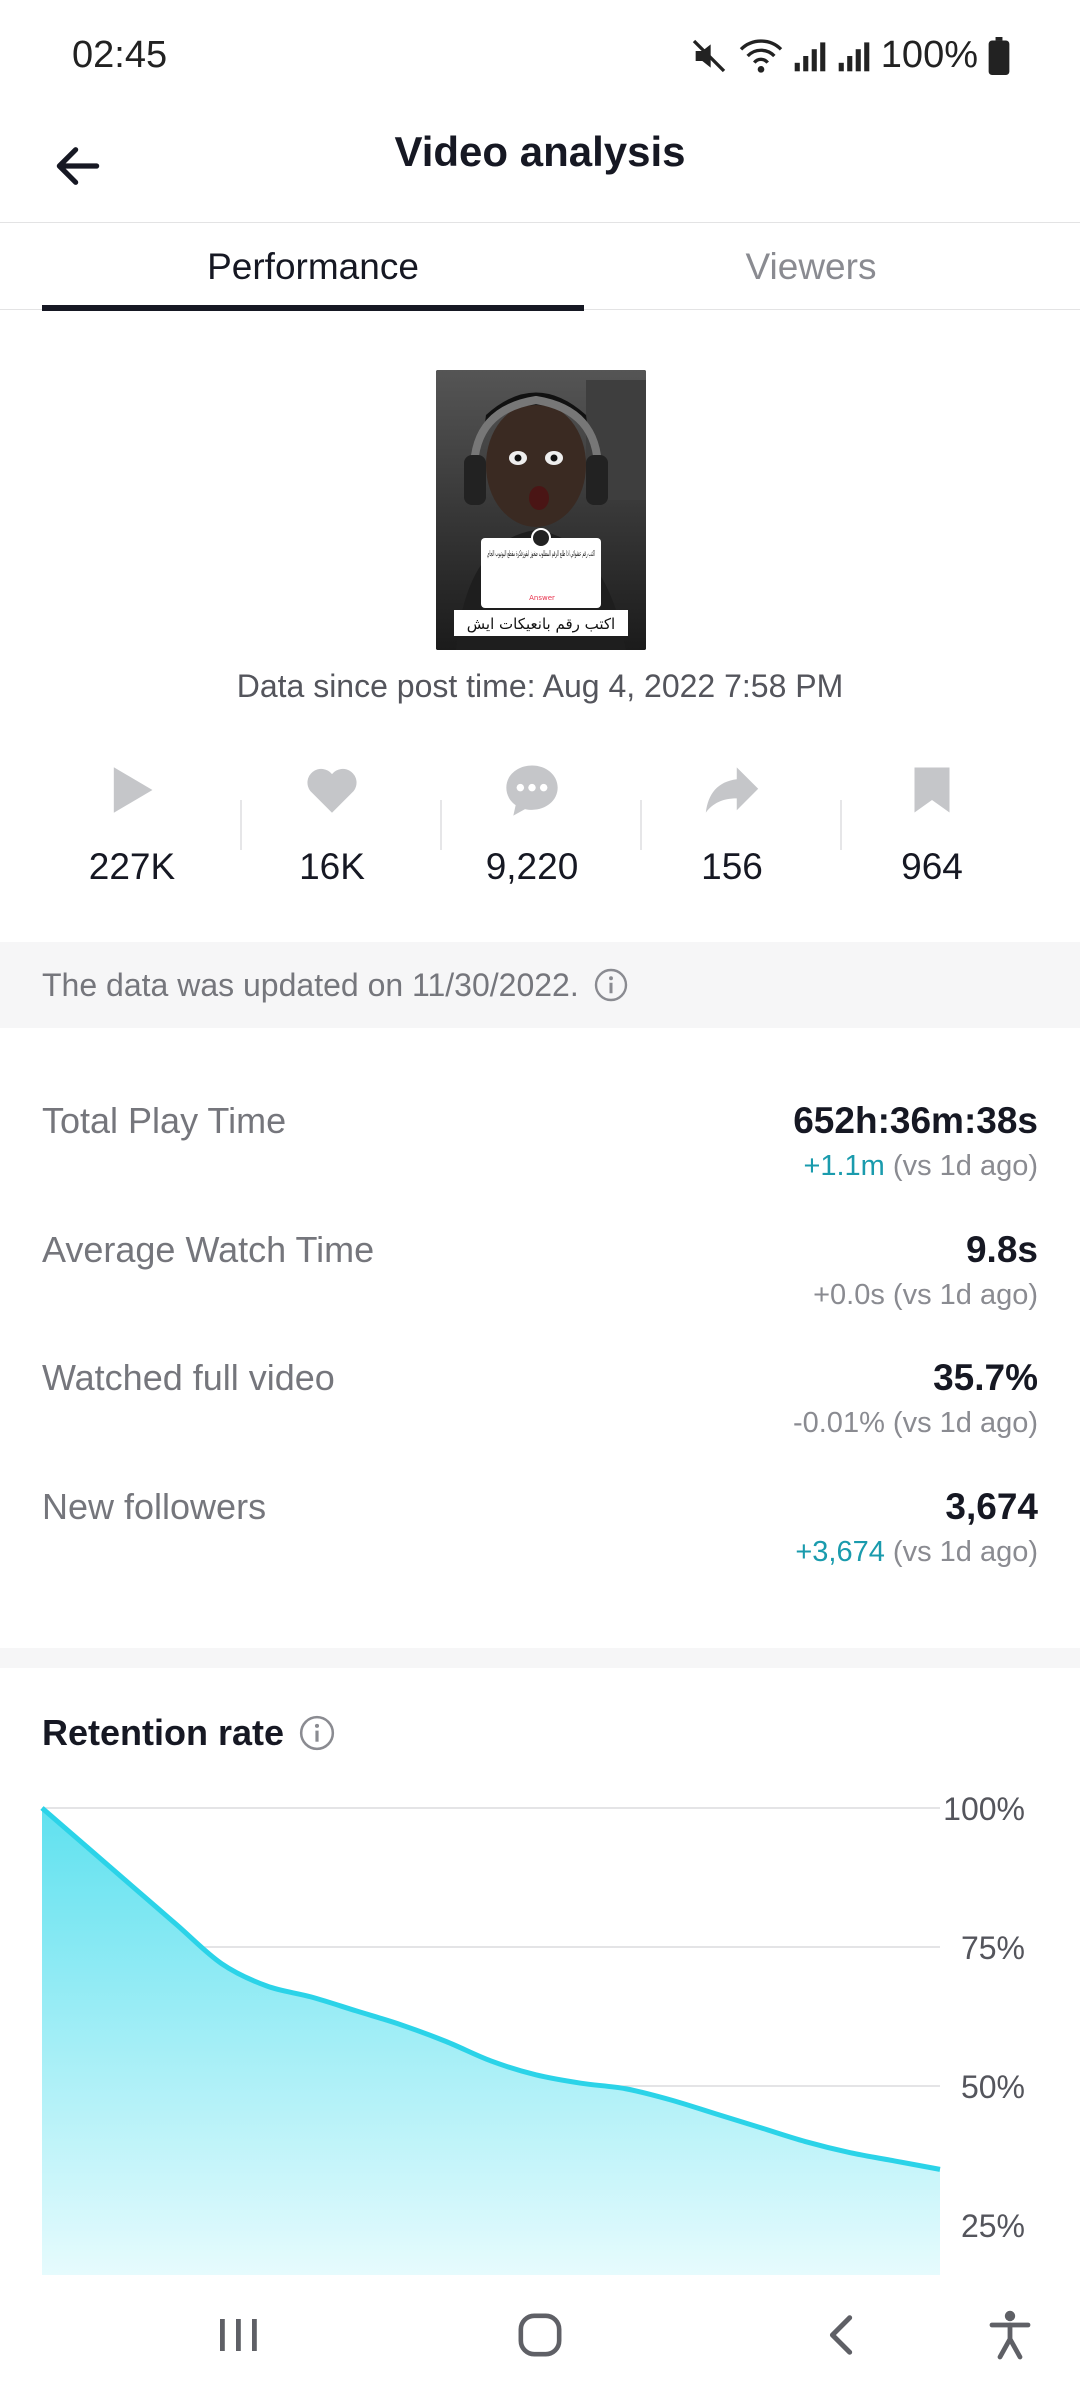 The image size is (1080, 2400). I want to click on recent-apps-button, so click(238, 2337).